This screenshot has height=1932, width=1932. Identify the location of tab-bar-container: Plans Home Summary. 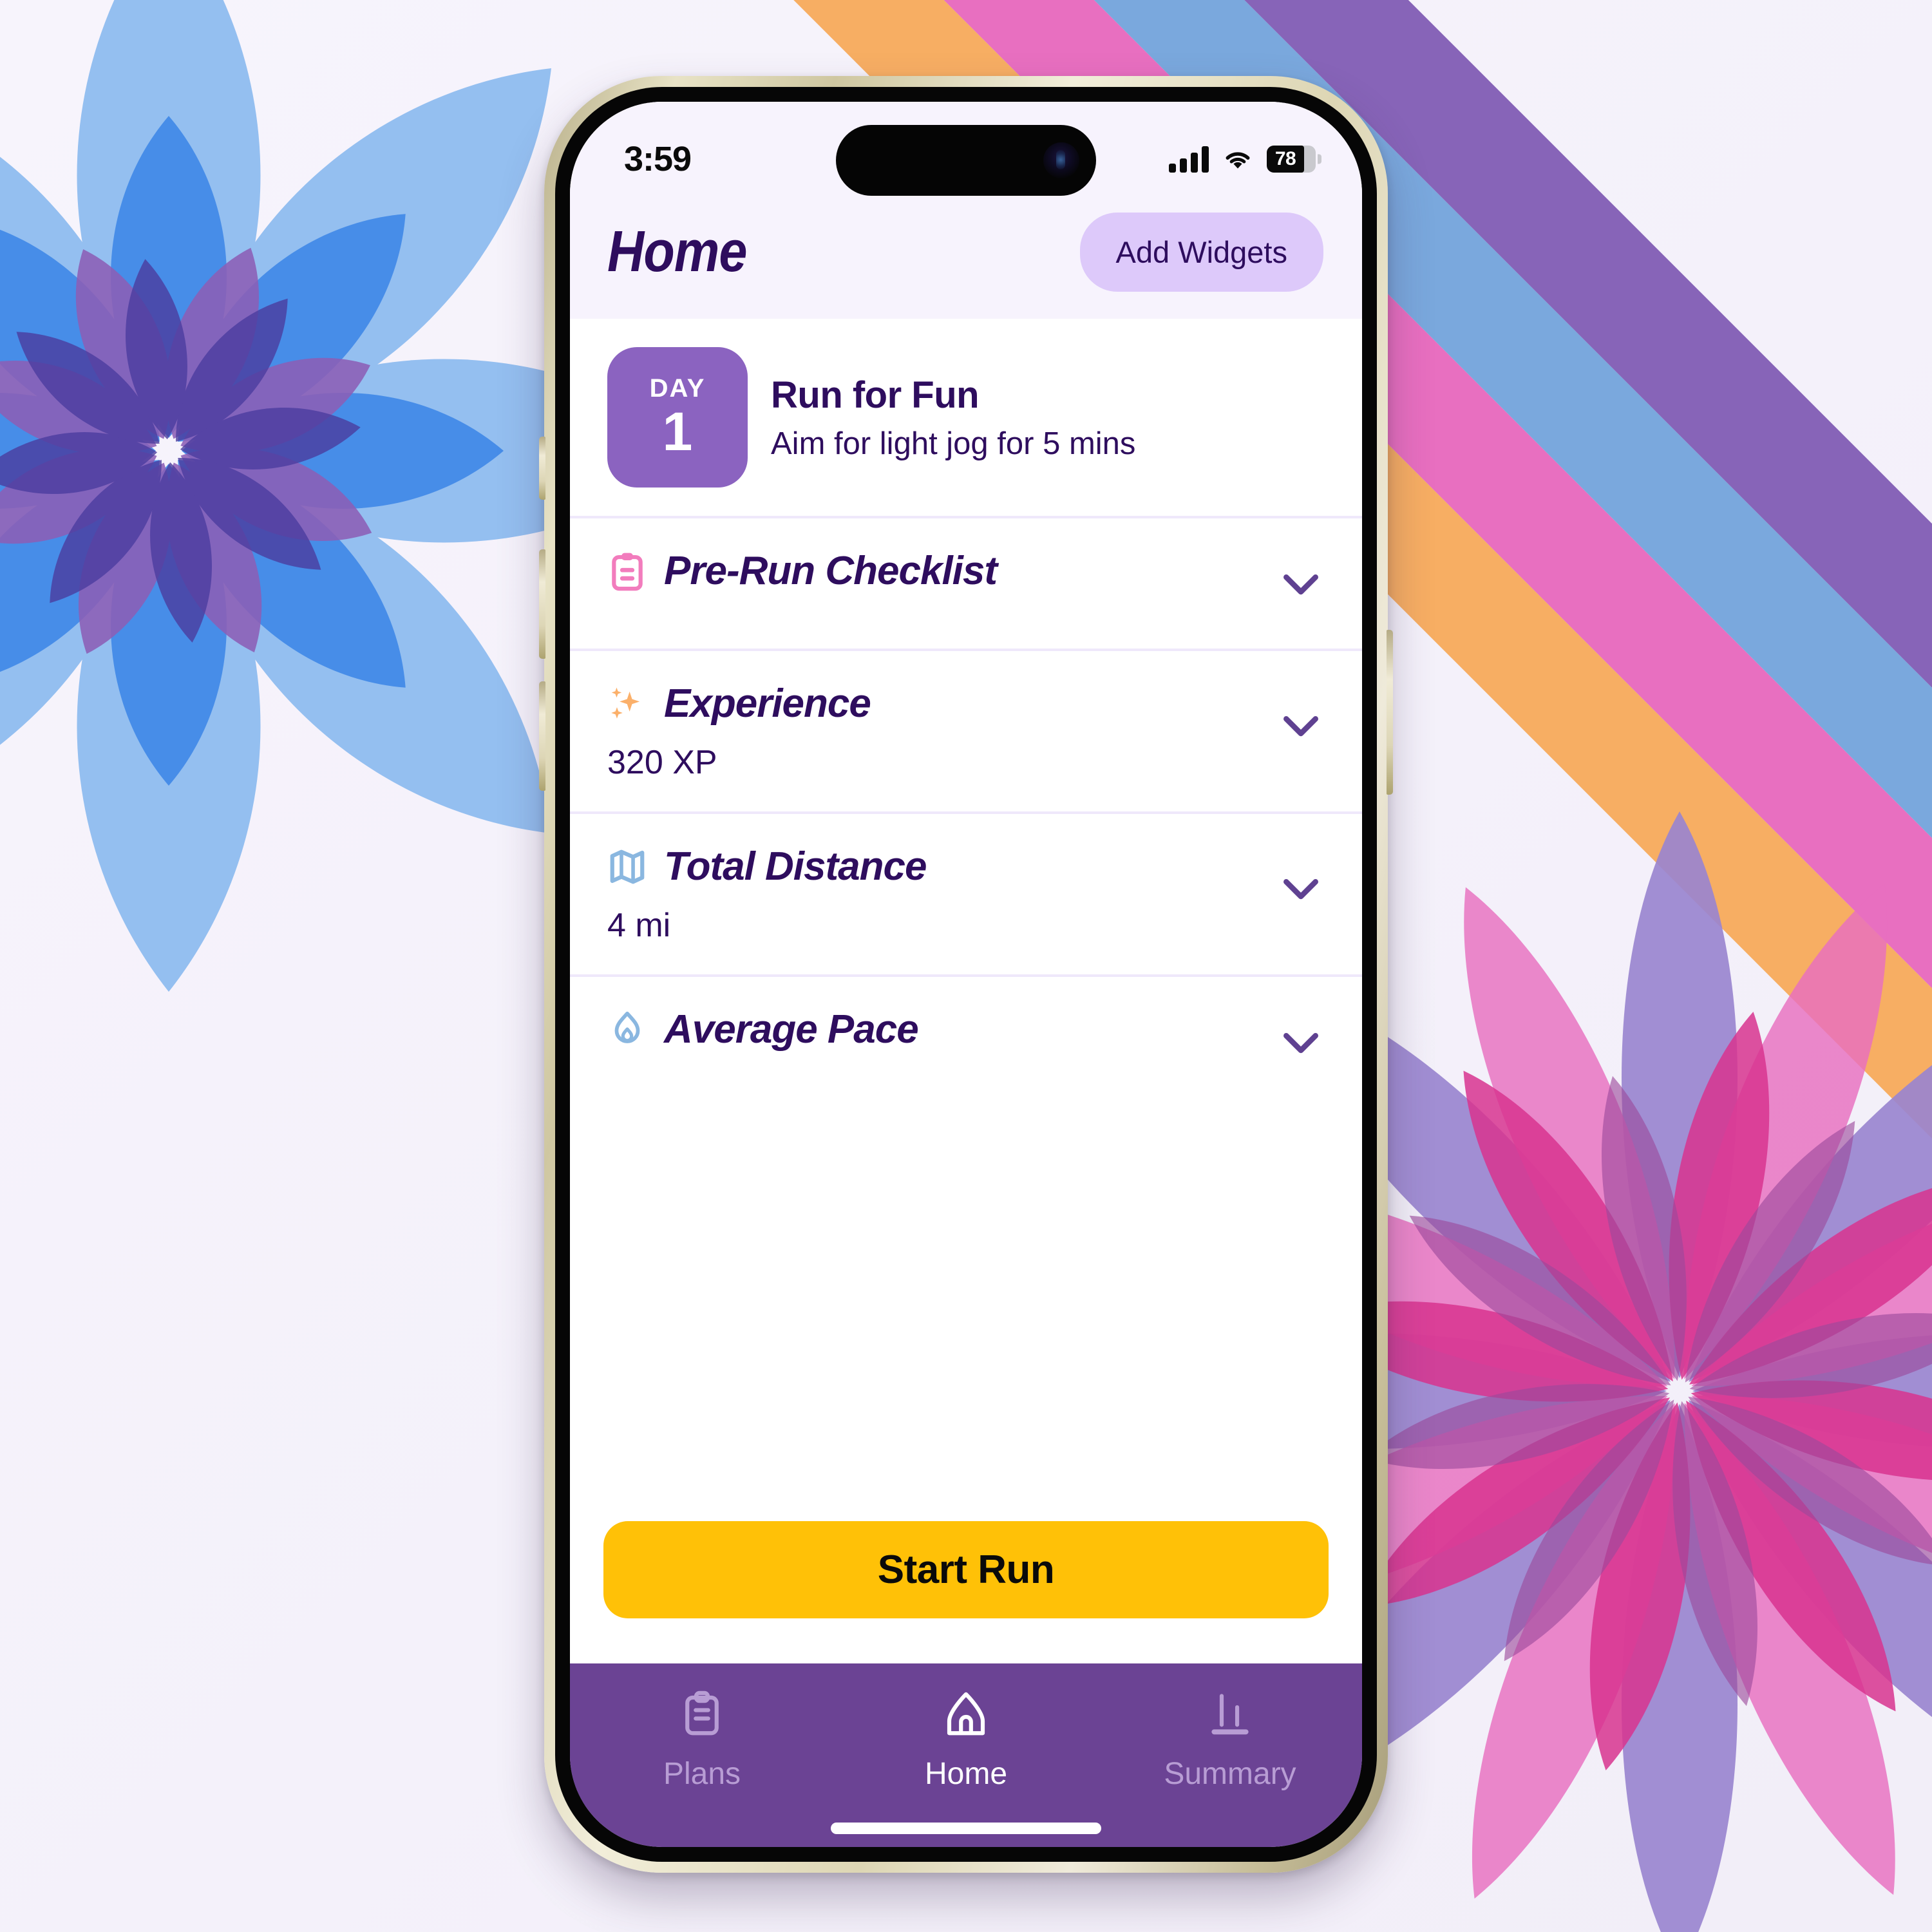
(966, 1755).